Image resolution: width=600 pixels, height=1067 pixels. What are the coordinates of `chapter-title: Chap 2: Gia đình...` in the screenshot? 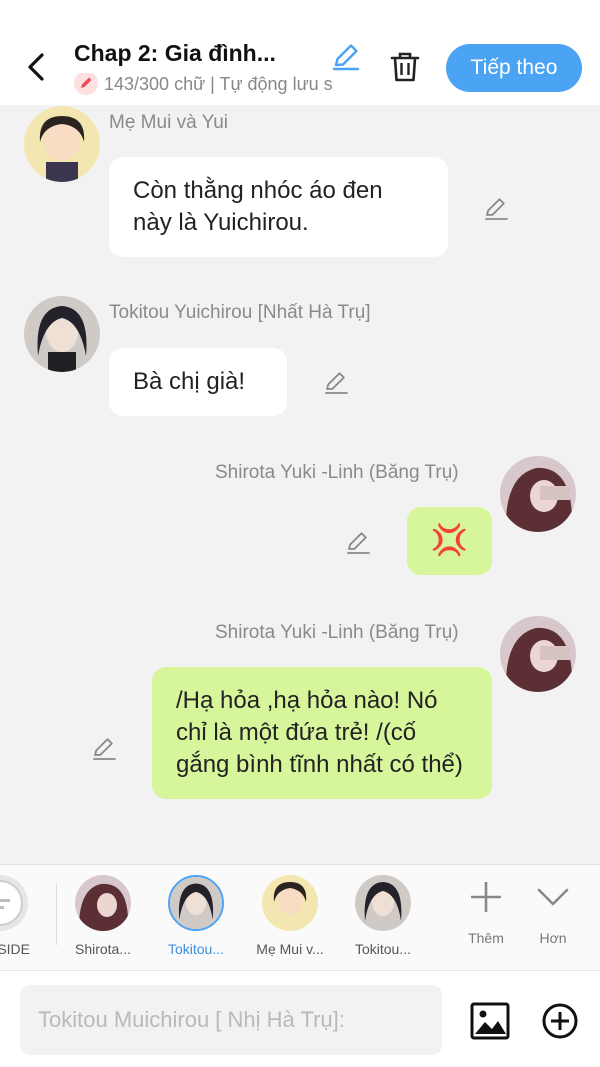 It's located at (189, 53).